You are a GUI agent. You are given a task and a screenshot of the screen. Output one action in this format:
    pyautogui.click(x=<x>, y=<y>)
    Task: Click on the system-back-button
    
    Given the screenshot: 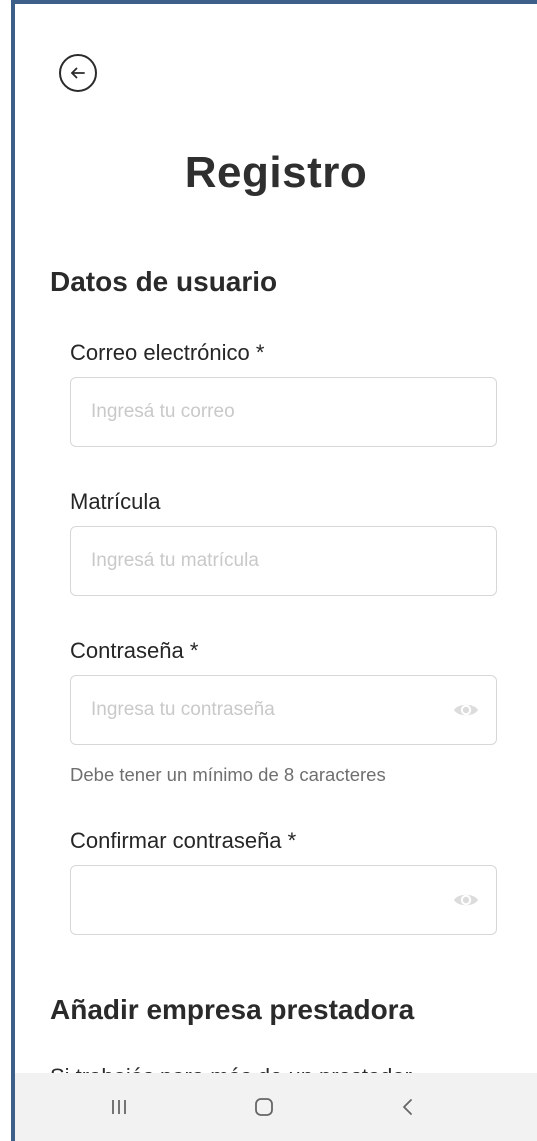 What is the action you would take?
    pyautogui.click(x=408, y=1107)
    